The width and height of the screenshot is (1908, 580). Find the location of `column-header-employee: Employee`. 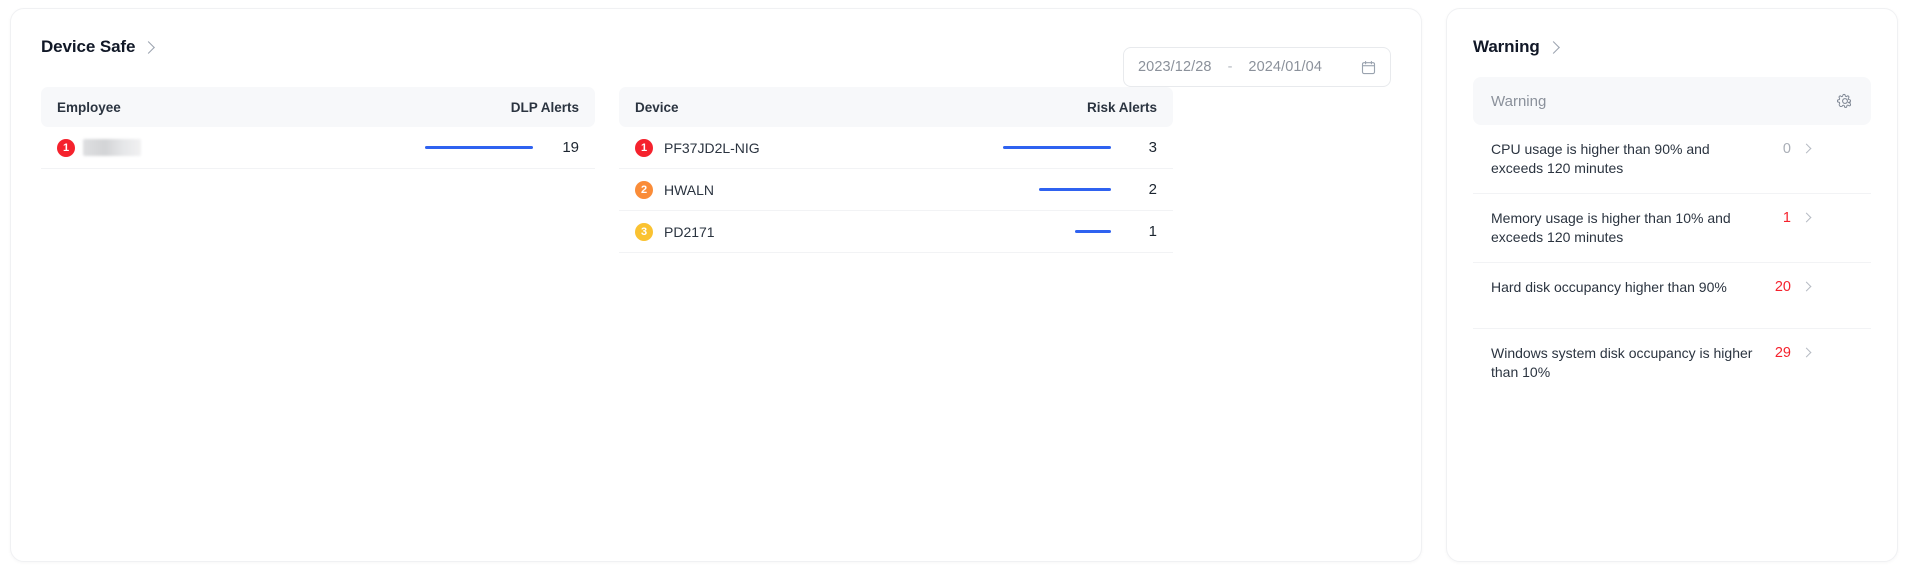

column-header-employee: Employee is located at coordinates (89, 107).